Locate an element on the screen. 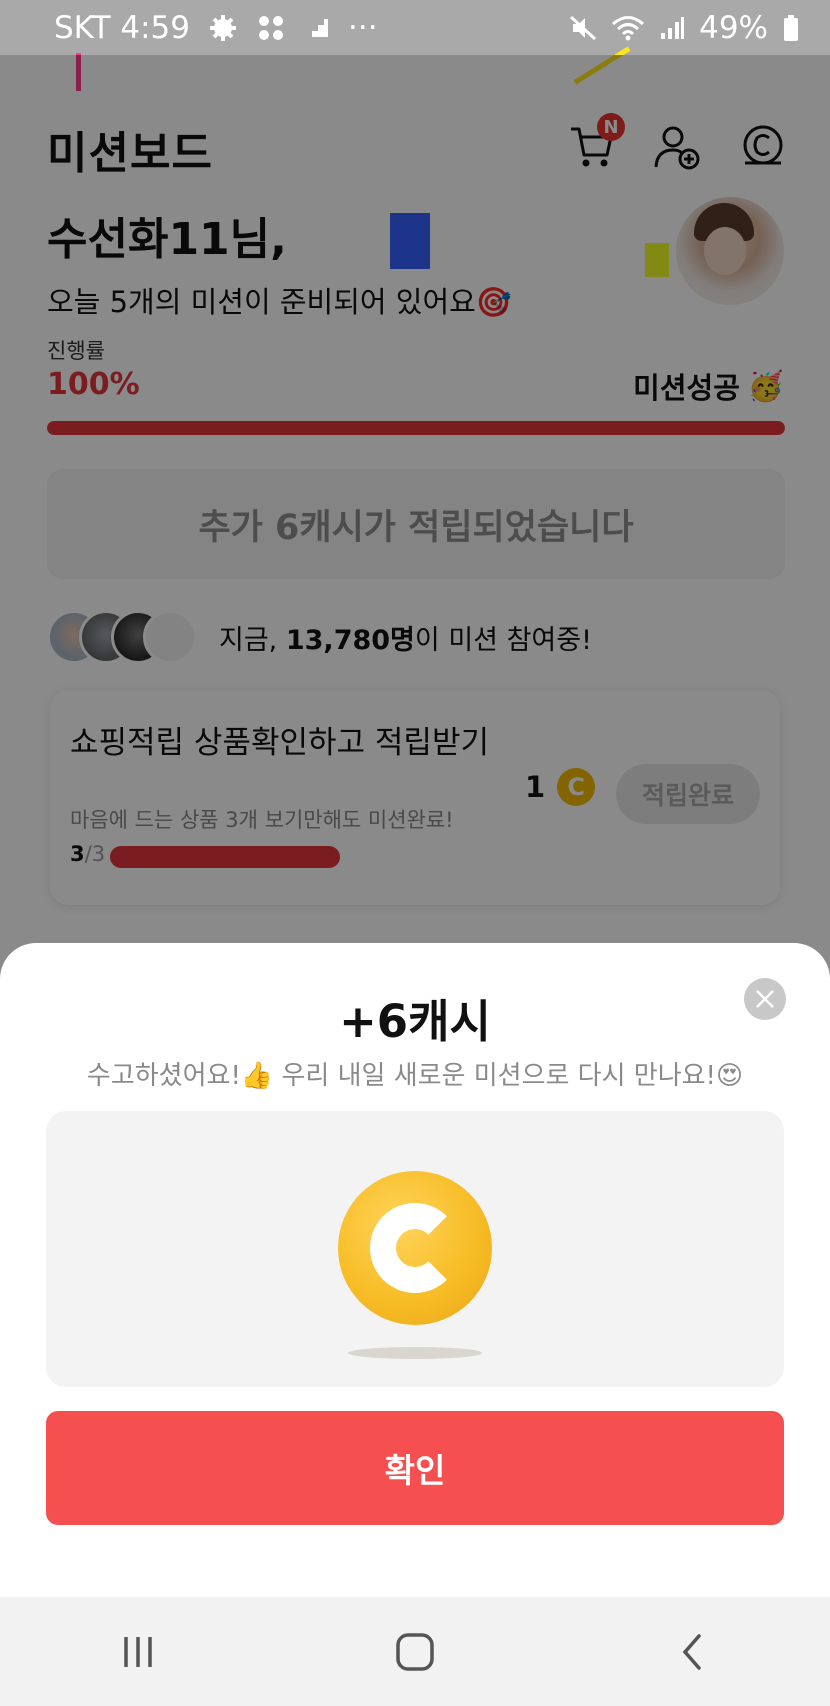 This screenshot has width=830, height=1706. cash-coin-icon is located at coordinates (415, 1248).